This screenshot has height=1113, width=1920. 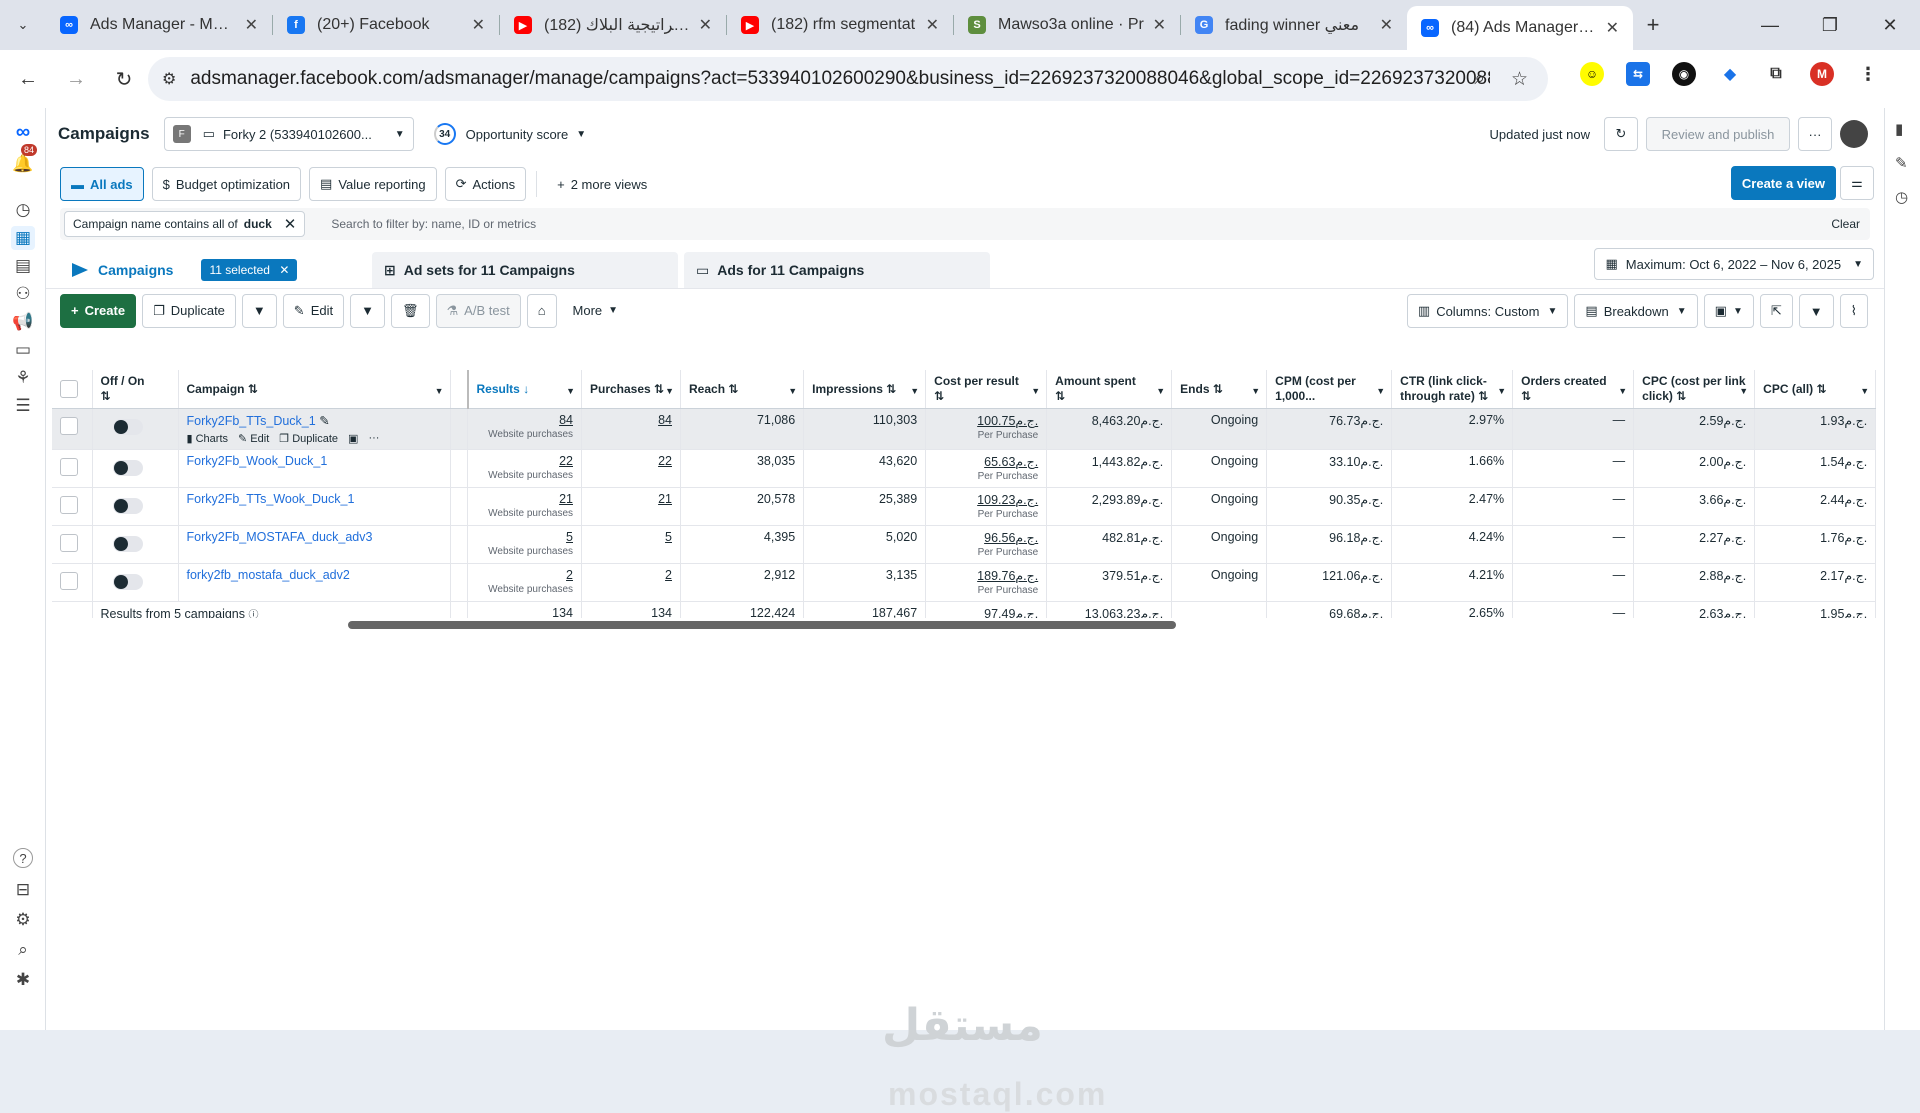 What do you see at coordinates (1694, 389) in the screenshot?
I see `column-header-cpc: CPC (cost per link click) ⇅ ▼` at bounding box center [1694, 389].